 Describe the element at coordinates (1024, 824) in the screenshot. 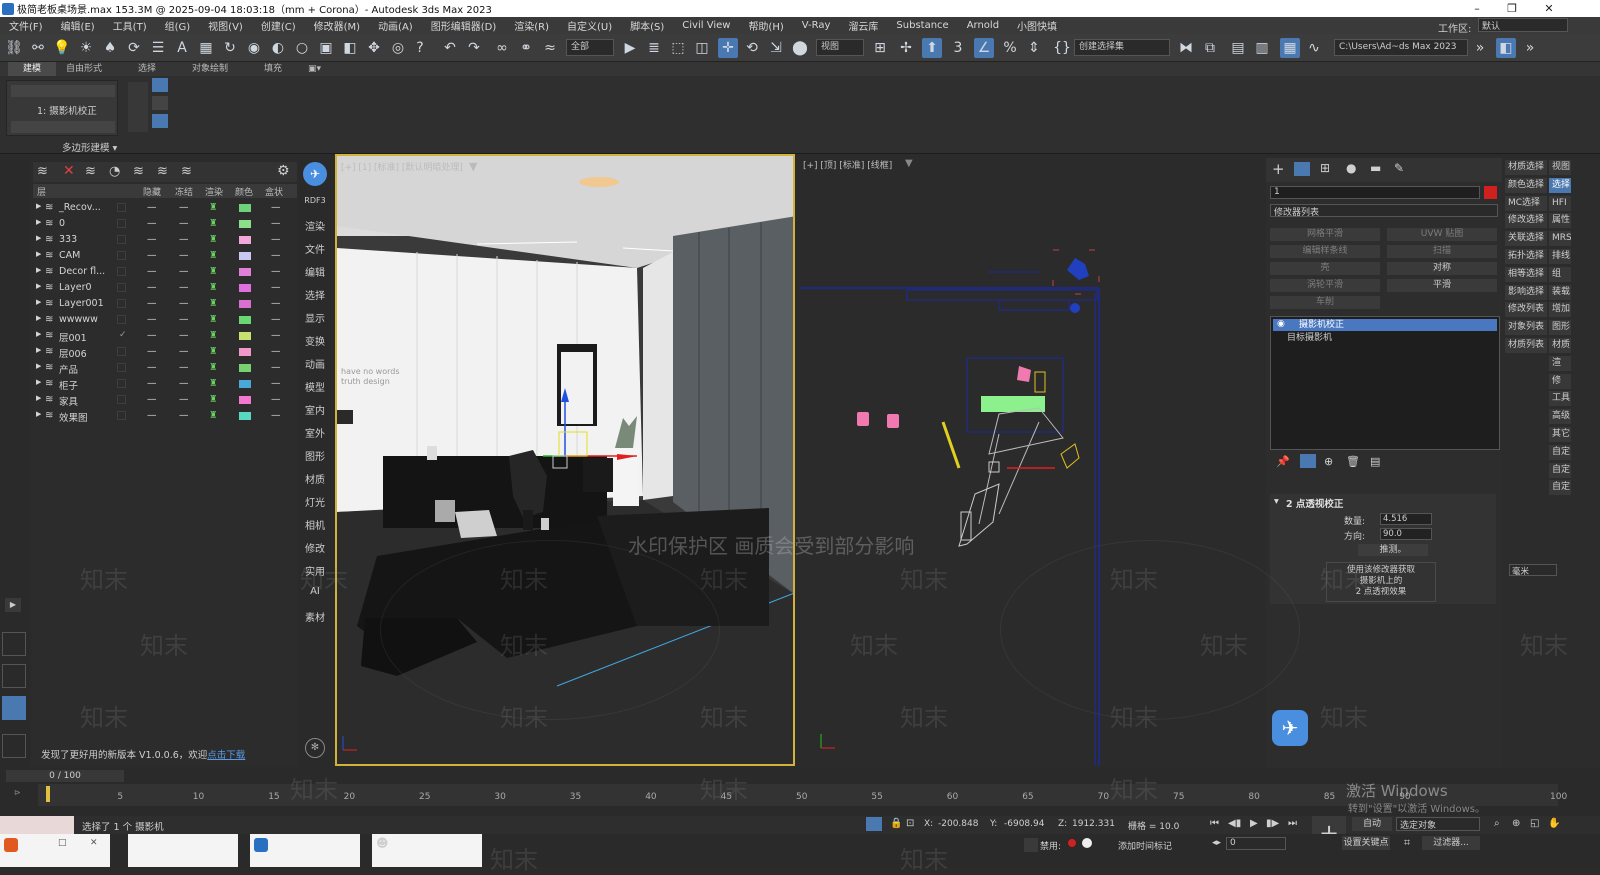

I see `y-coordinate: -6908.94` at that location.